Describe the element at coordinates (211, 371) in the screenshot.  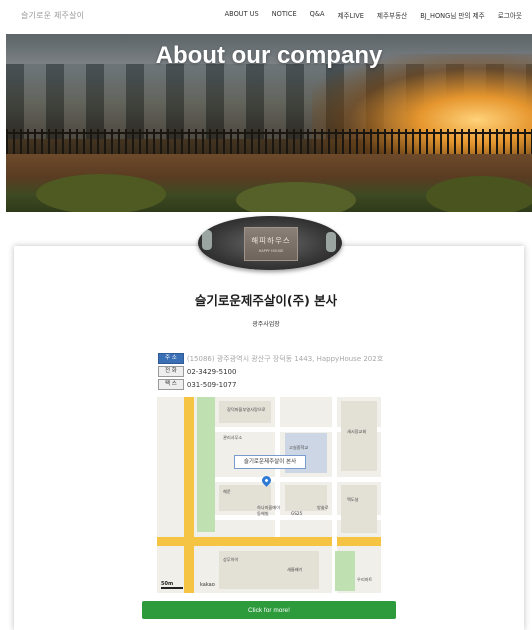
I see `phone-value: 02-3429-5100` at that location.